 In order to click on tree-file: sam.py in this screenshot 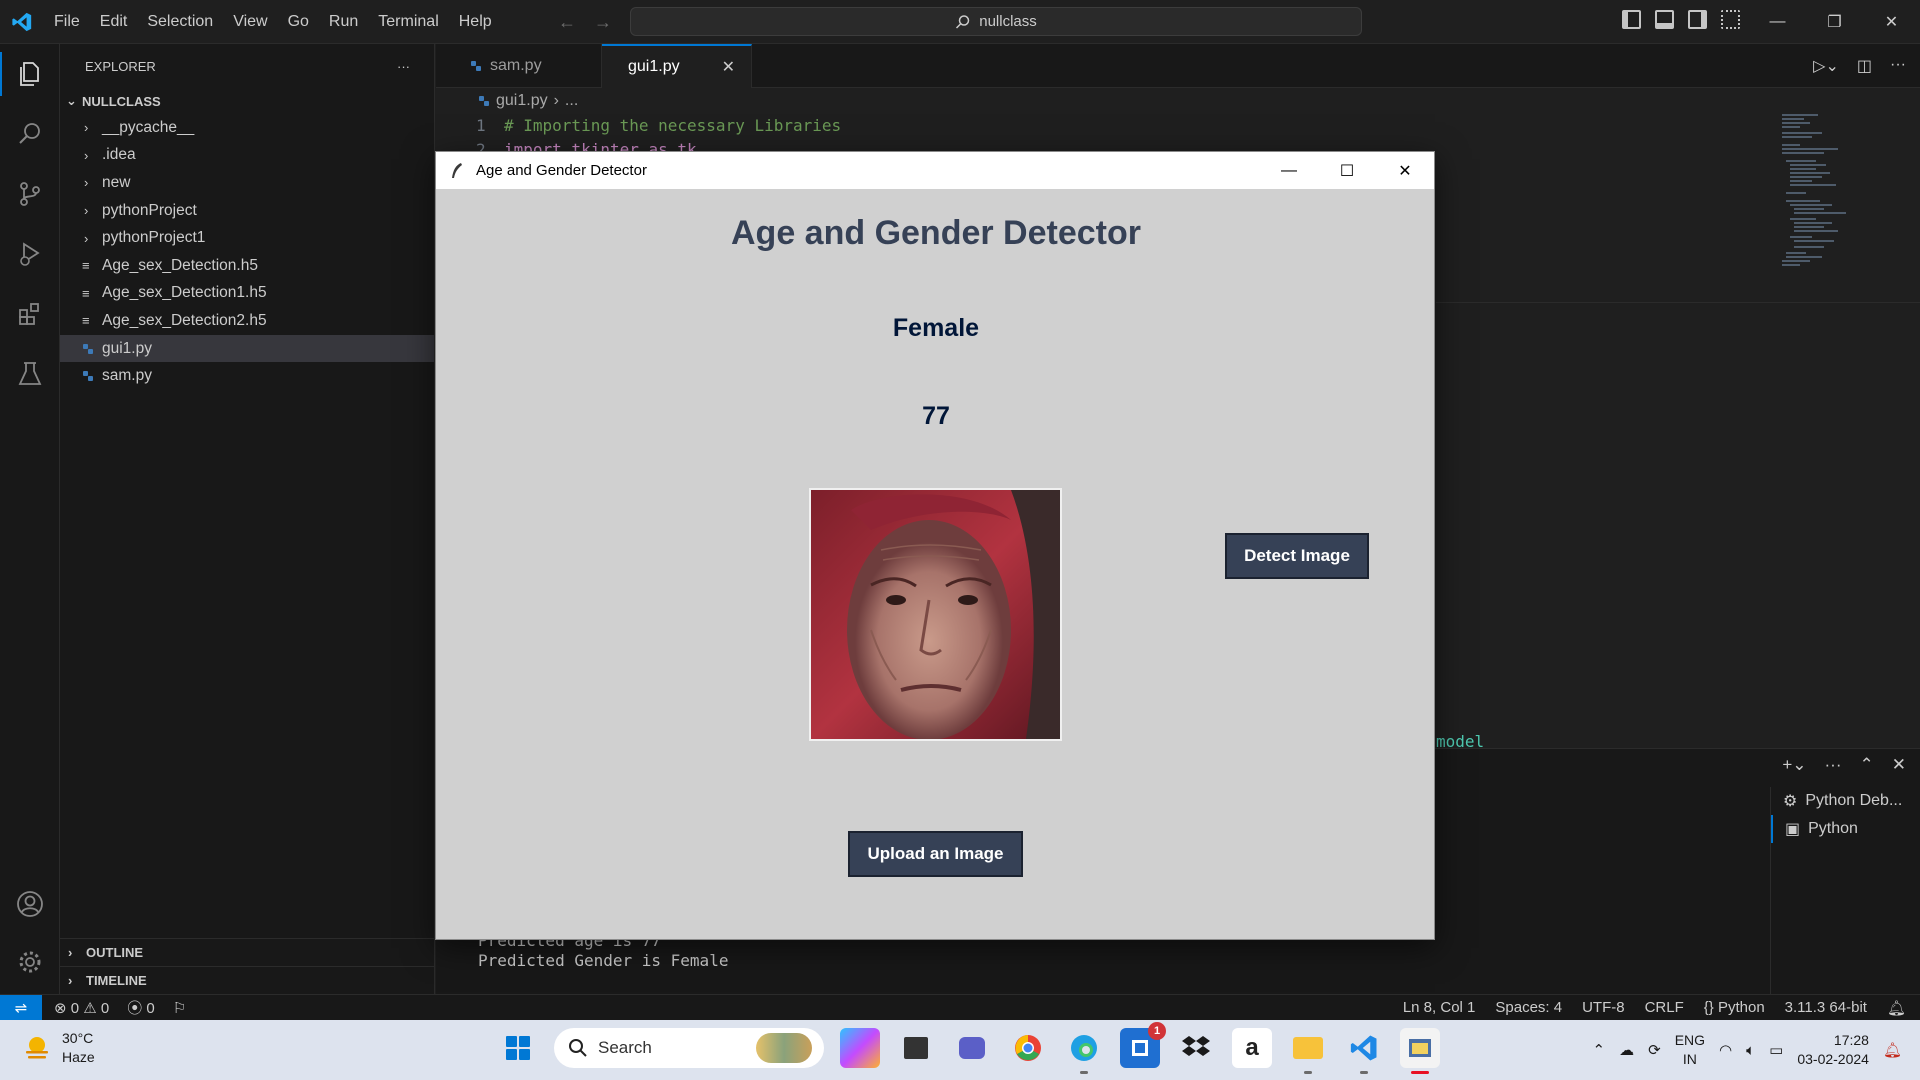, I will do `click(247, 376)`.